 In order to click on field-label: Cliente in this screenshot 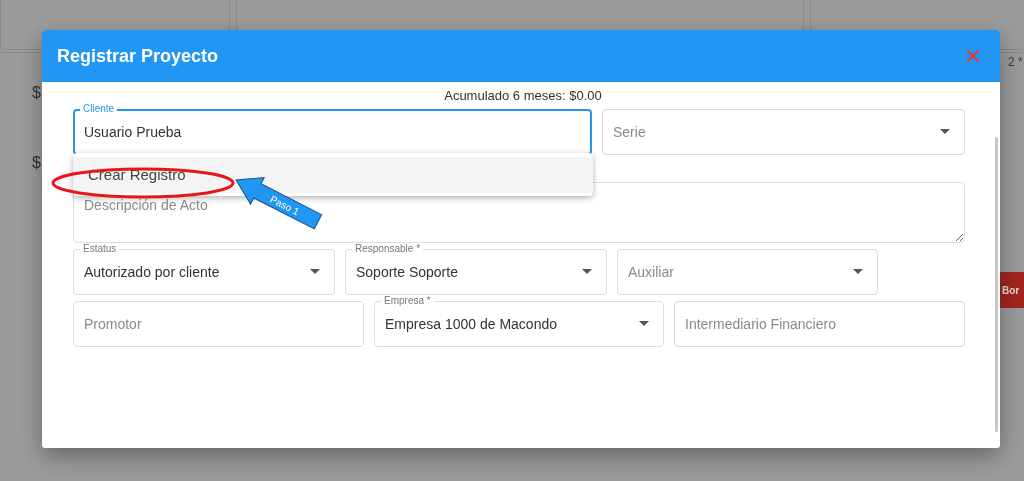, I will do `click(99, 109)`.